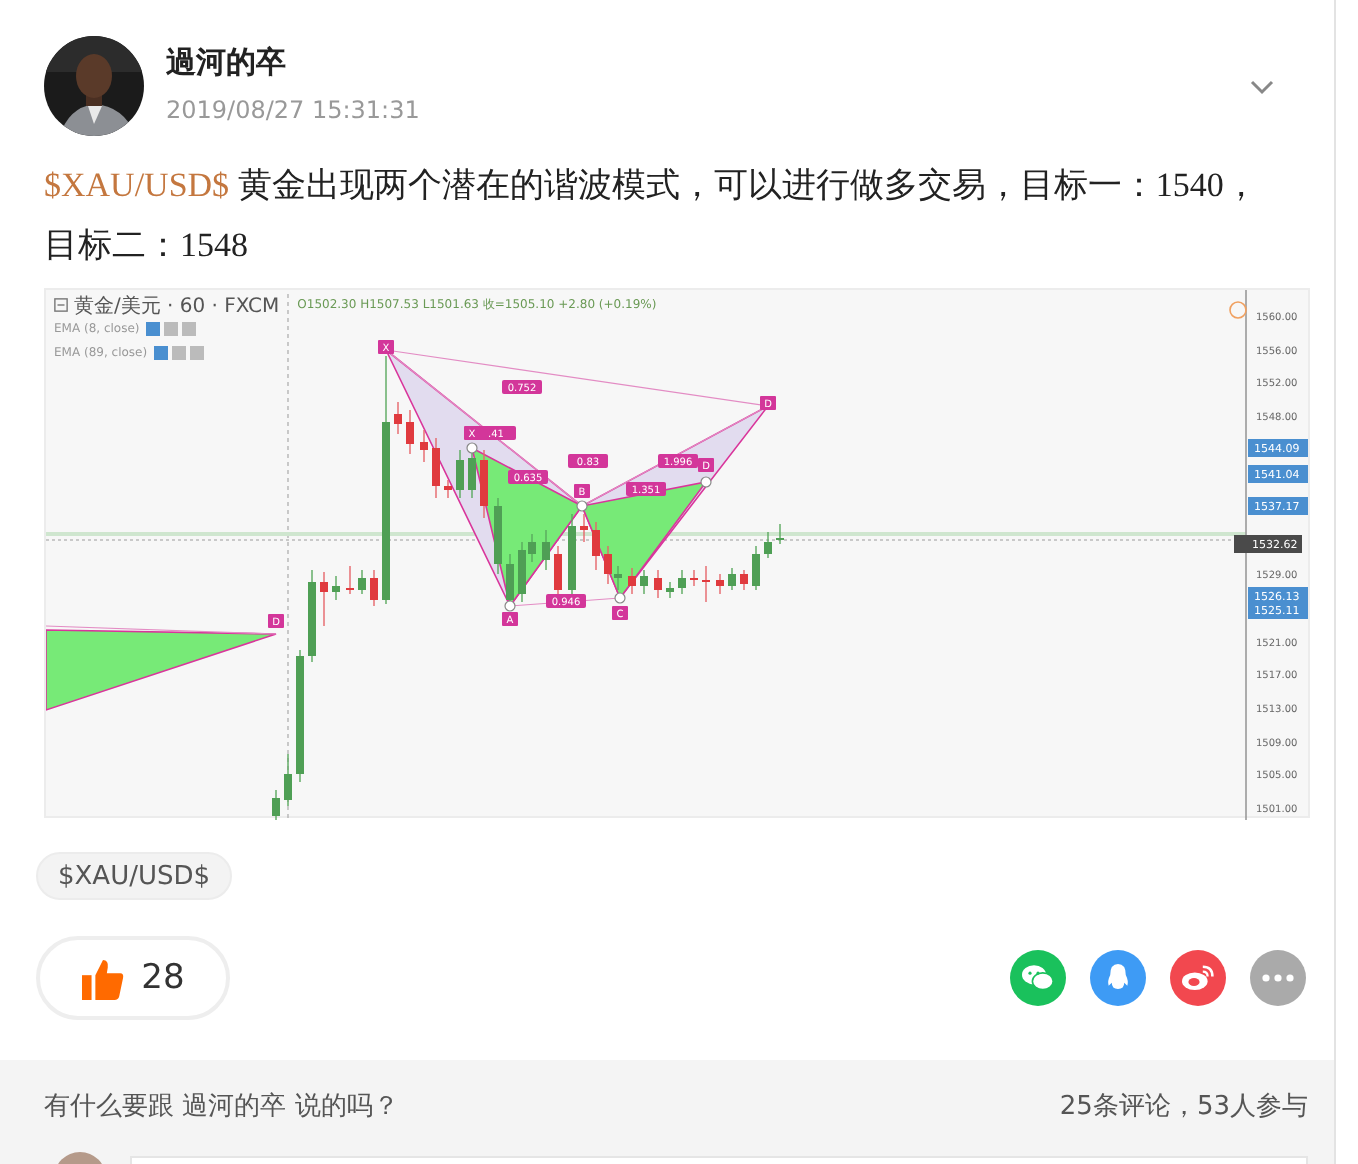  I want to click on penguin-icon, so click(1118, 978).